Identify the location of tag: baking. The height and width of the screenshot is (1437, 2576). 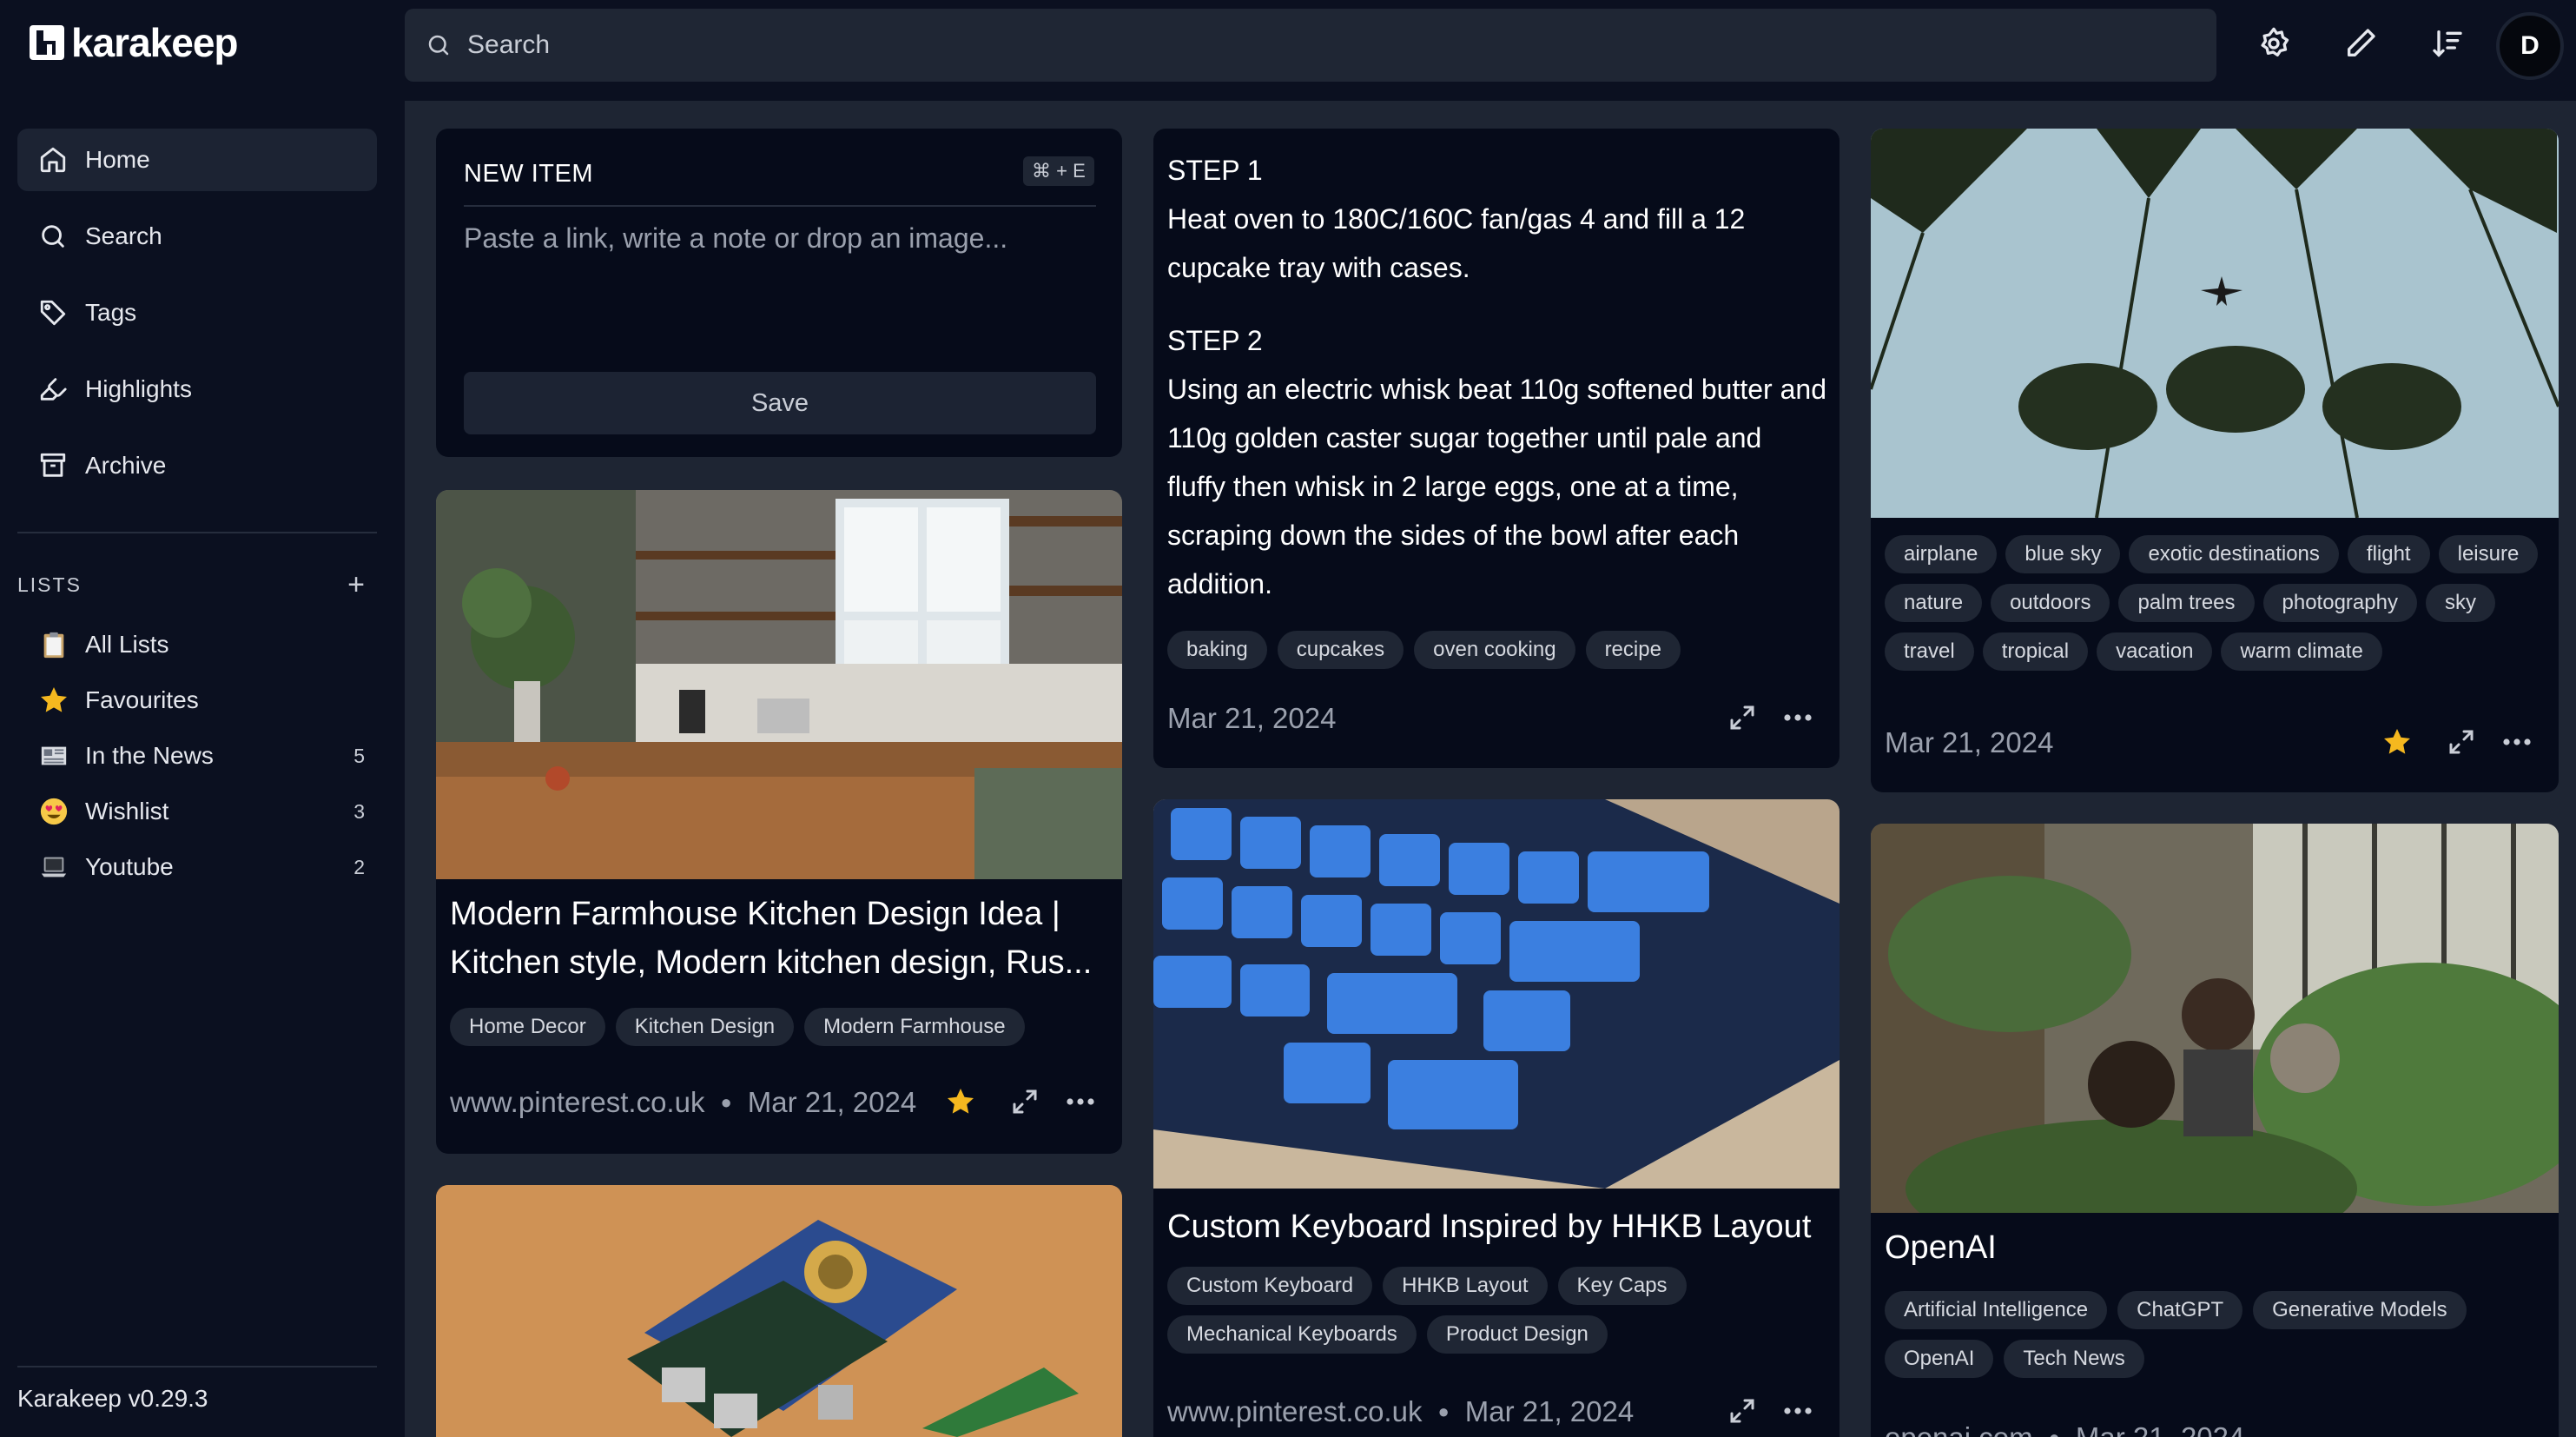
(1217, 650).